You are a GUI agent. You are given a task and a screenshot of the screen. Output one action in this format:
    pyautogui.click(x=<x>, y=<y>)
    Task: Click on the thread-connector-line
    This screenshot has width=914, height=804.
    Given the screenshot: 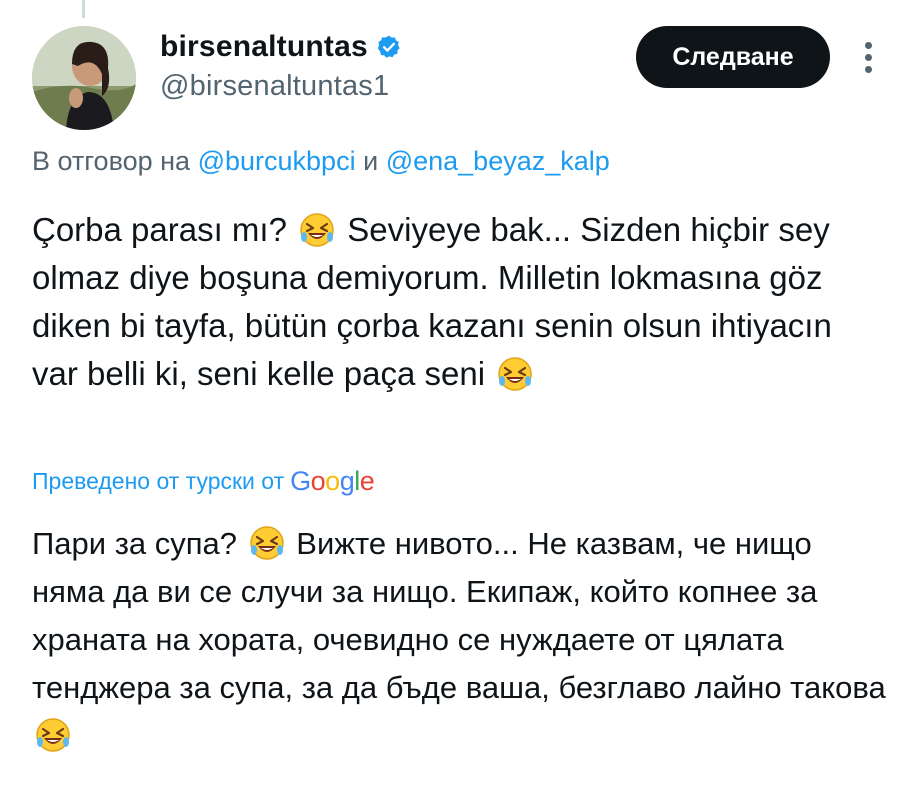 What is the action you would take?
    pyautogui.click(x=83, y=9)
    